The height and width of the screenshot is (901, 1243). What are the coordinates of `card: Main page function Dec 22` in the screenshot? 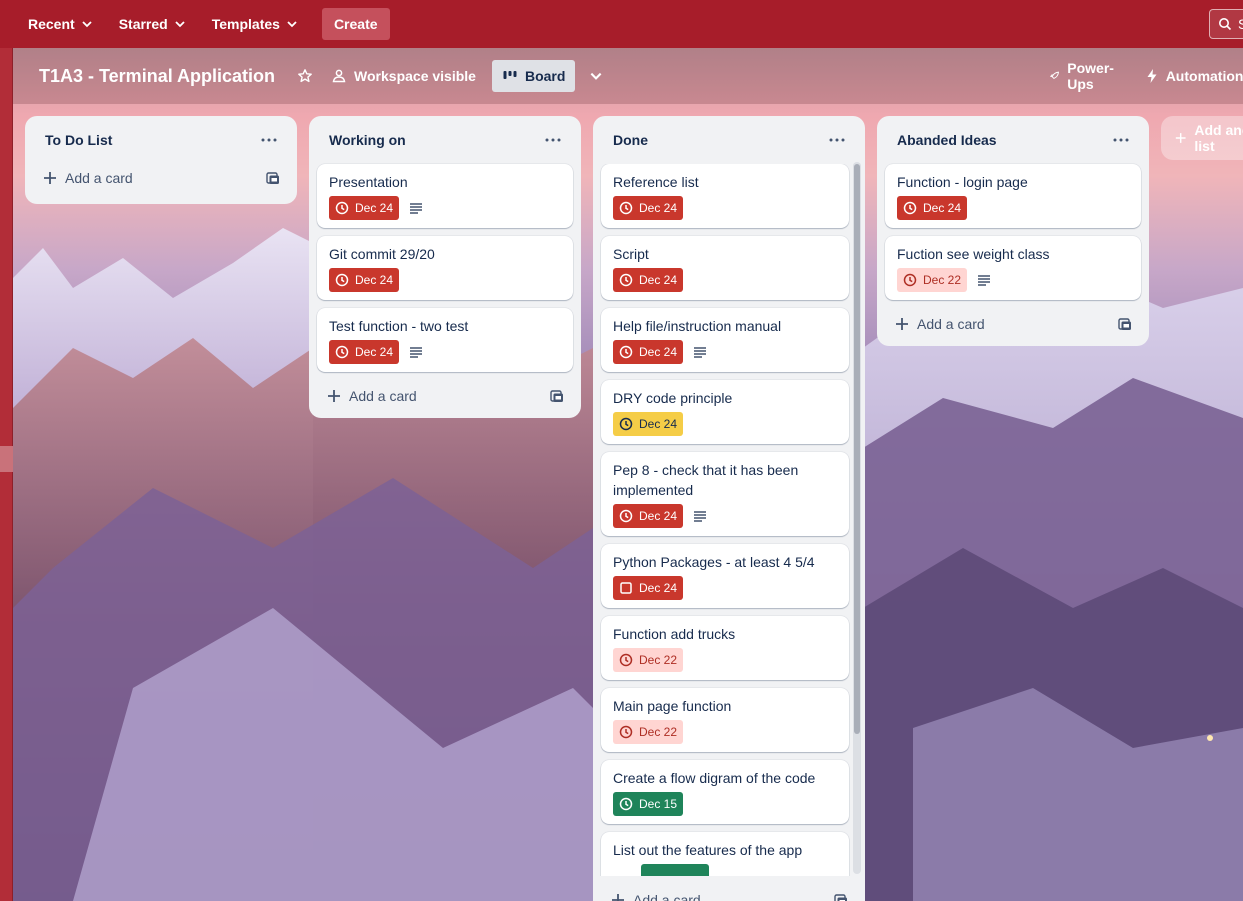 It's located at (725, 720).